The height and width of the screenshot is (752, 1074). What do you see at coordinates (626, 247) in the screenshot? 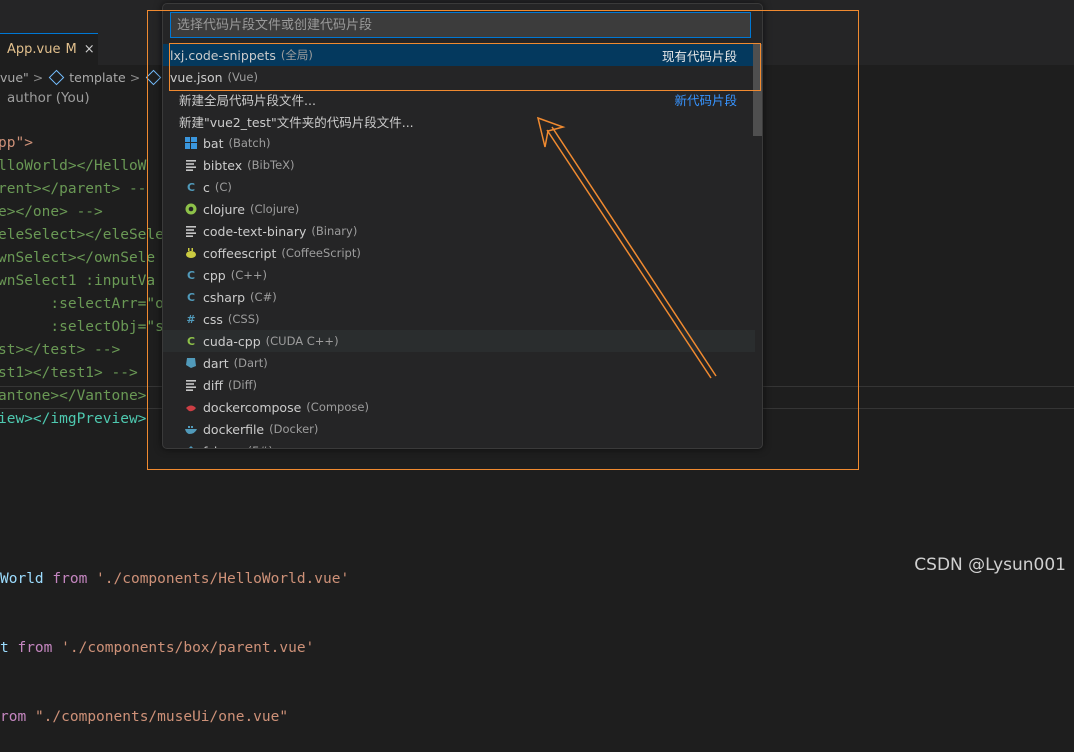
I see `annotation-arrow-icon` at bounding box center [626, 247].